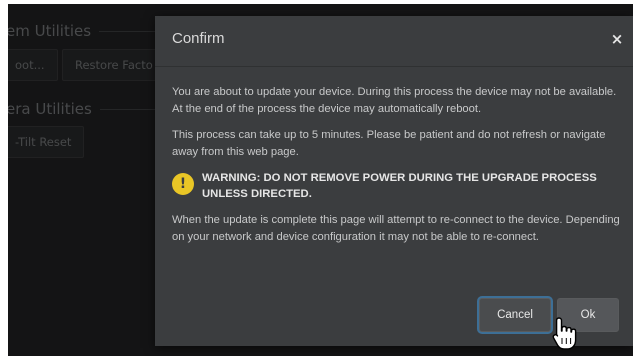 This screenshot has height=362, width=633. Describe the element at coordinates (394, 41) in the screenshot. I see `dialog-header: Confirm ×` at that location.